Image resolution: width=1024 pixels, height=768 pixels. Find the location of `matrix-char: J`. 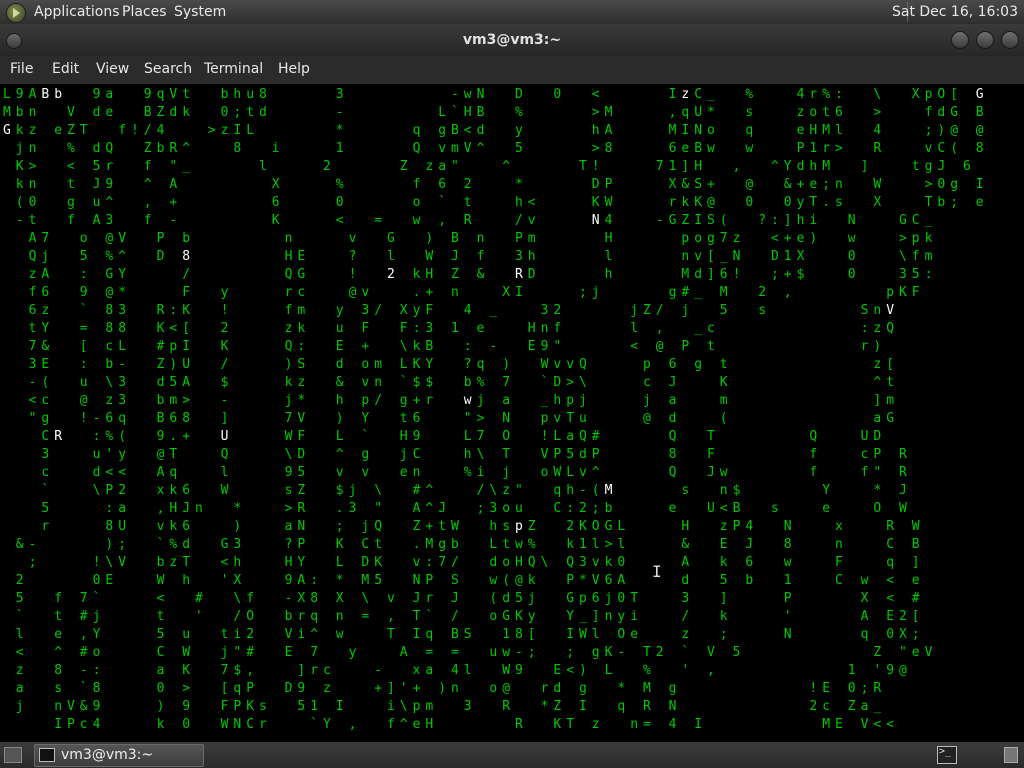

matrix-char: J is located at coordinates (455, 598).